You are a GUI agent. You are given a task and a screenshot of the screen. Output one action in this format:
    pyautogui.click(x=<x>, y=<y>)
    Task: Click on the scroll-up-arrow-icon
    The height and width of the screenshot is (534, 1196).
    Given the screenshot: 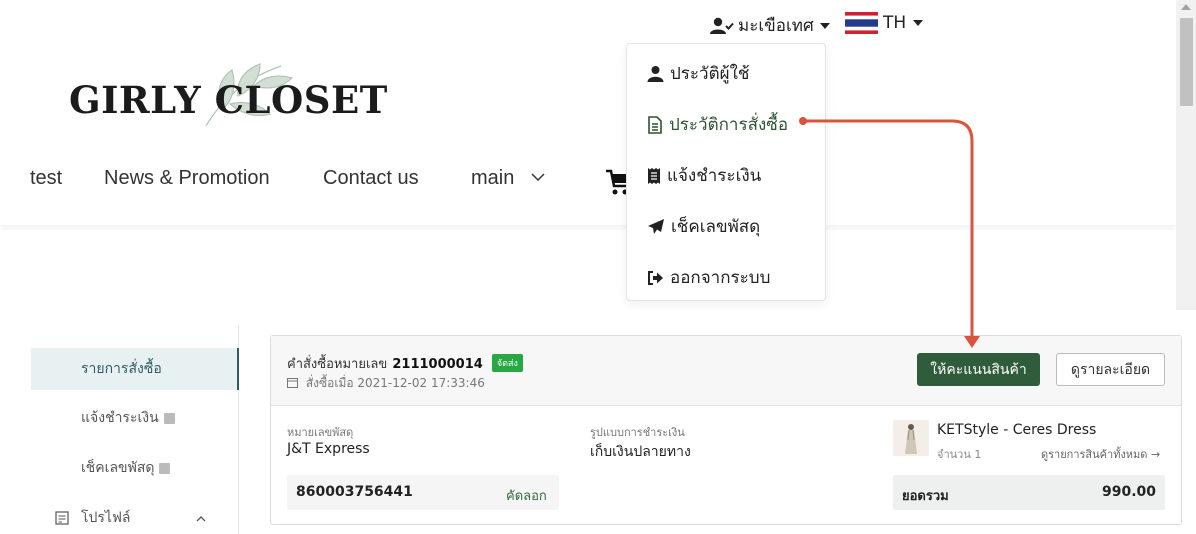 What is the action you would take?
    pyautogui.click(x=1186, y=7)
    